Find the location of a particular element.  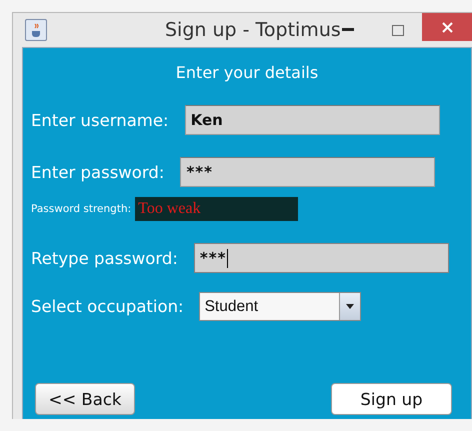

java-cup-icon is located at coordinates (36, 30).